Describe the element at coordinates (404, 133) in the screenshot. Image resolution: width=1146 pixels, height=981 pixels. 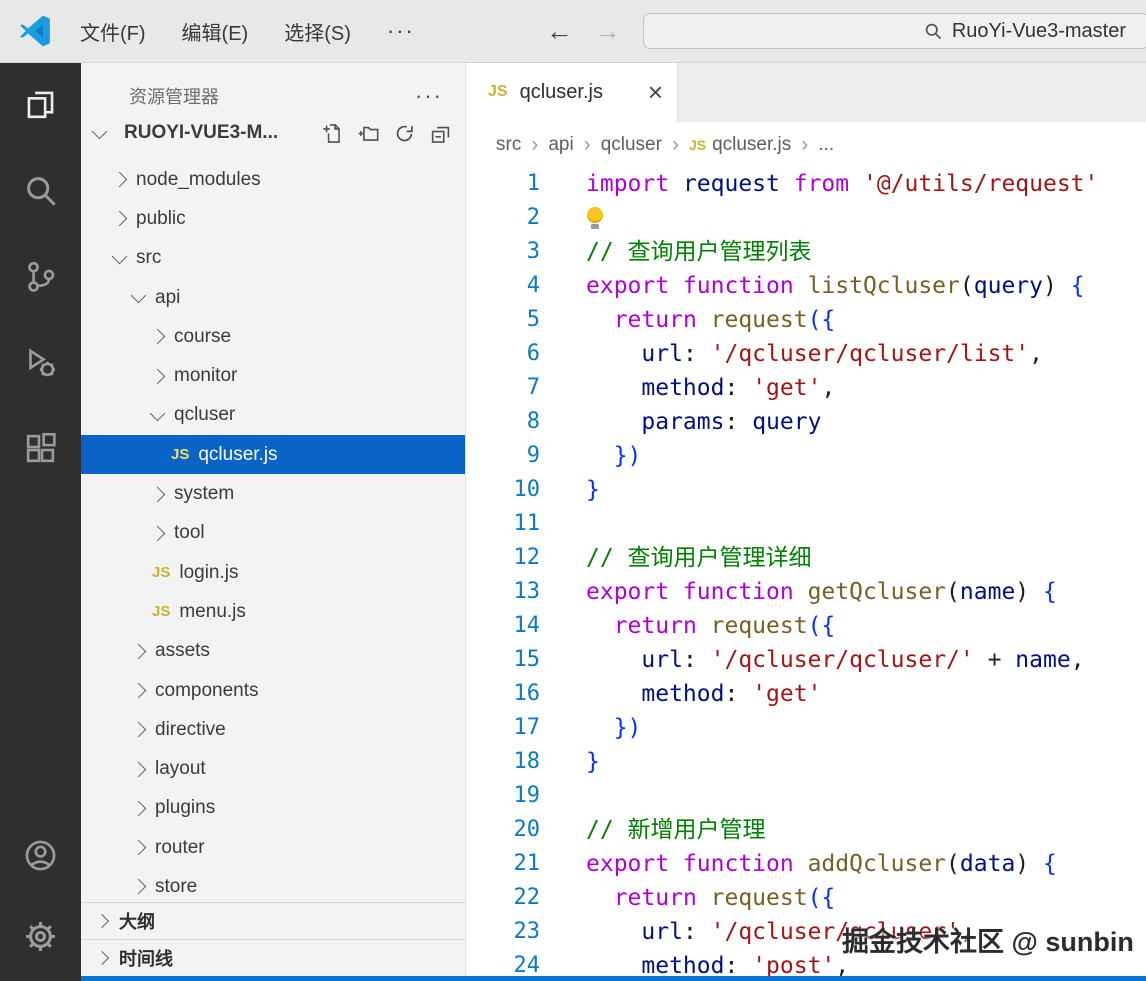
I see `refresh-icon` at that location.